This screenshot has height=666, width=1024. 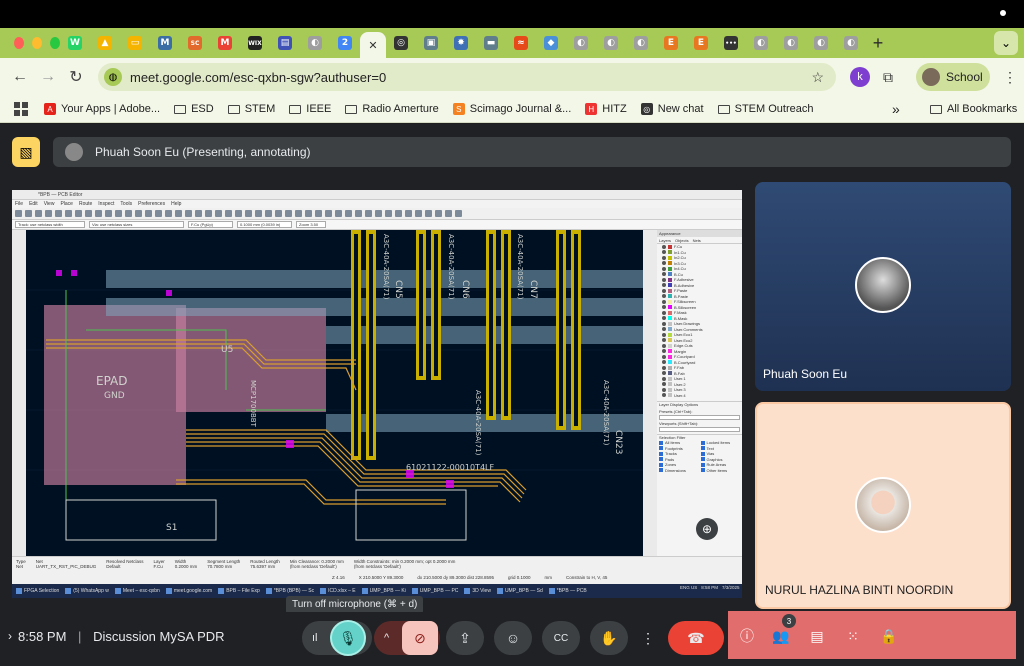 I want to click on meeting-details-icon: ⓘ, so click(x=747, y=636).